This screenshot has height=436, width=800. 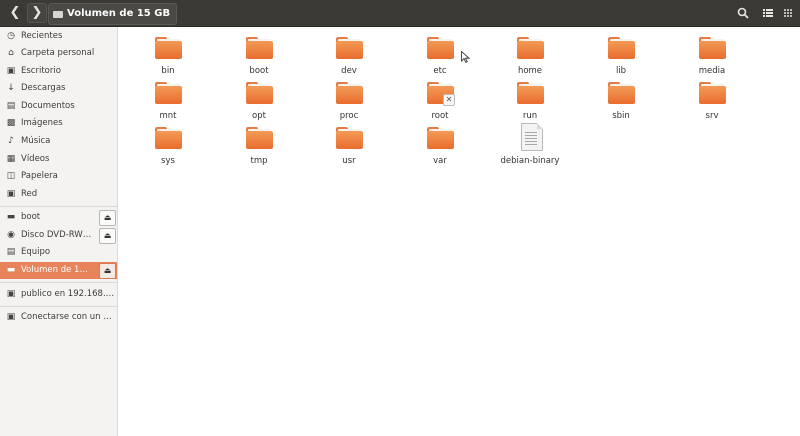 What do you see at coordinates (11, 159) in the screenshot?
I see `video-icon: ▦` at bounding box center [11, 159].